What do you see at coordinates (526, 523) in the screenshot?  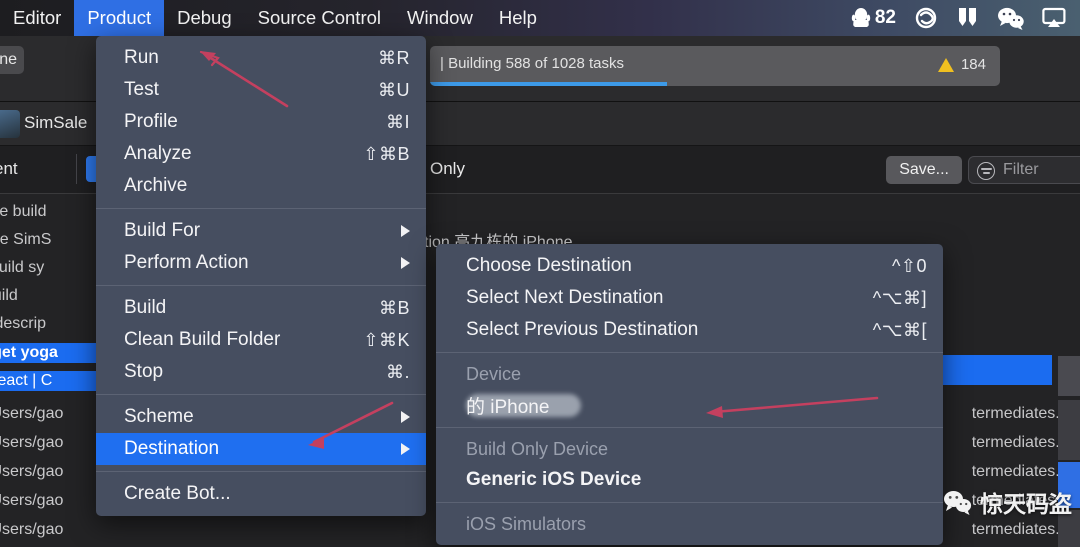 I see `section-header-ios-simulators: iOS Simulators` at bounding box center [526, 523].